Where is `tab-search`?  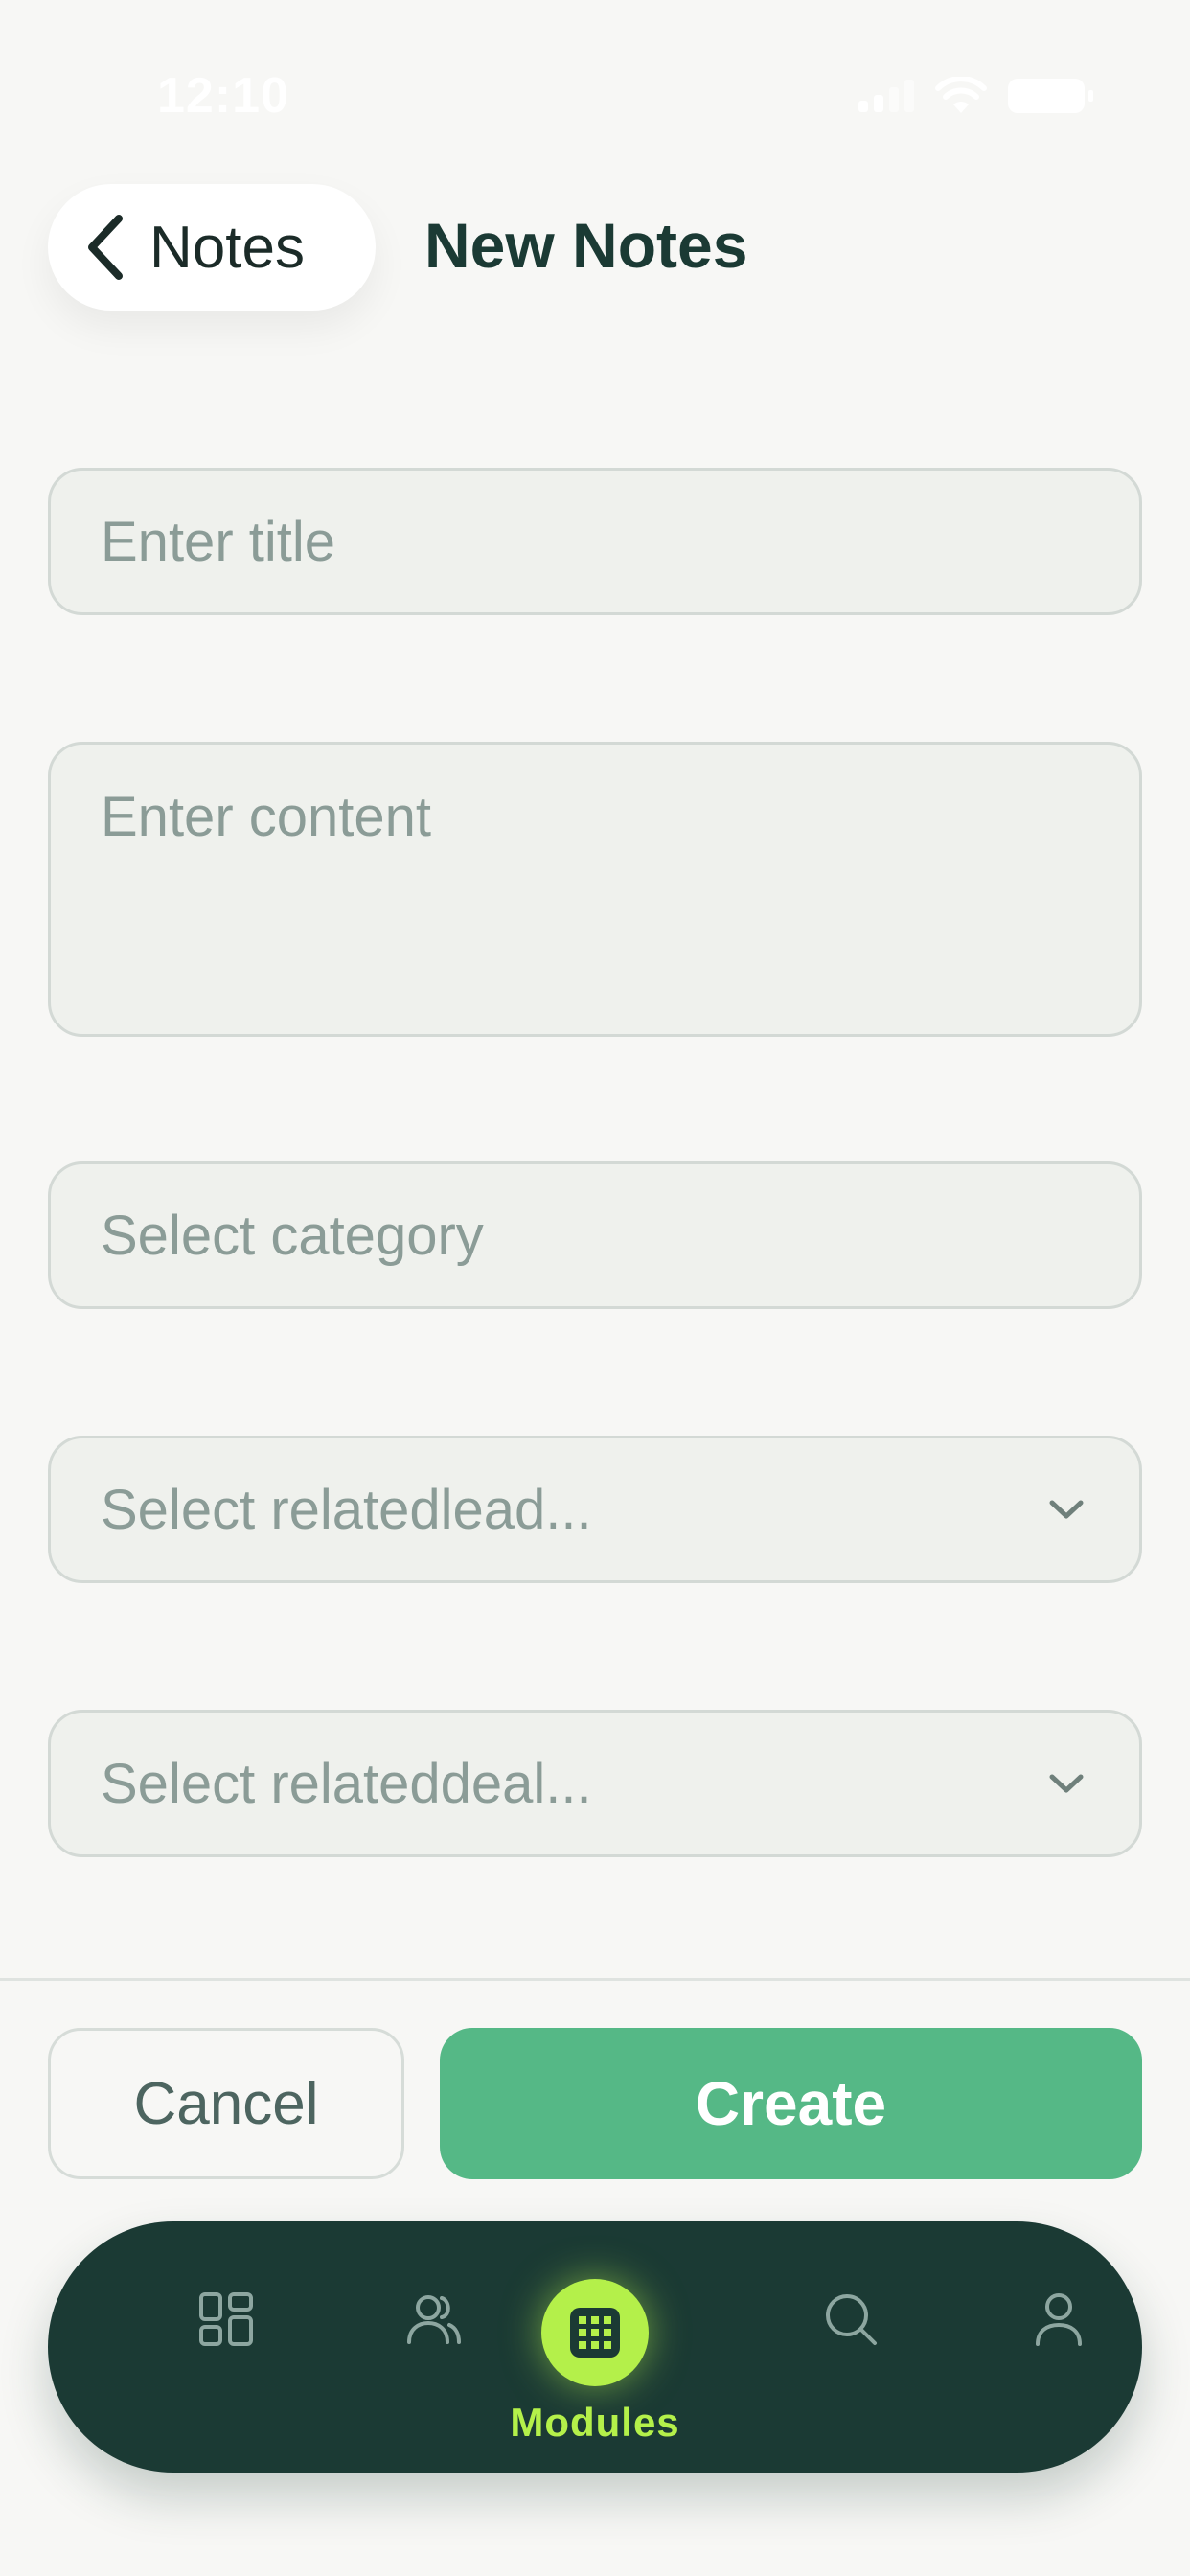 tab-search is located at coordinates (851, 2346).